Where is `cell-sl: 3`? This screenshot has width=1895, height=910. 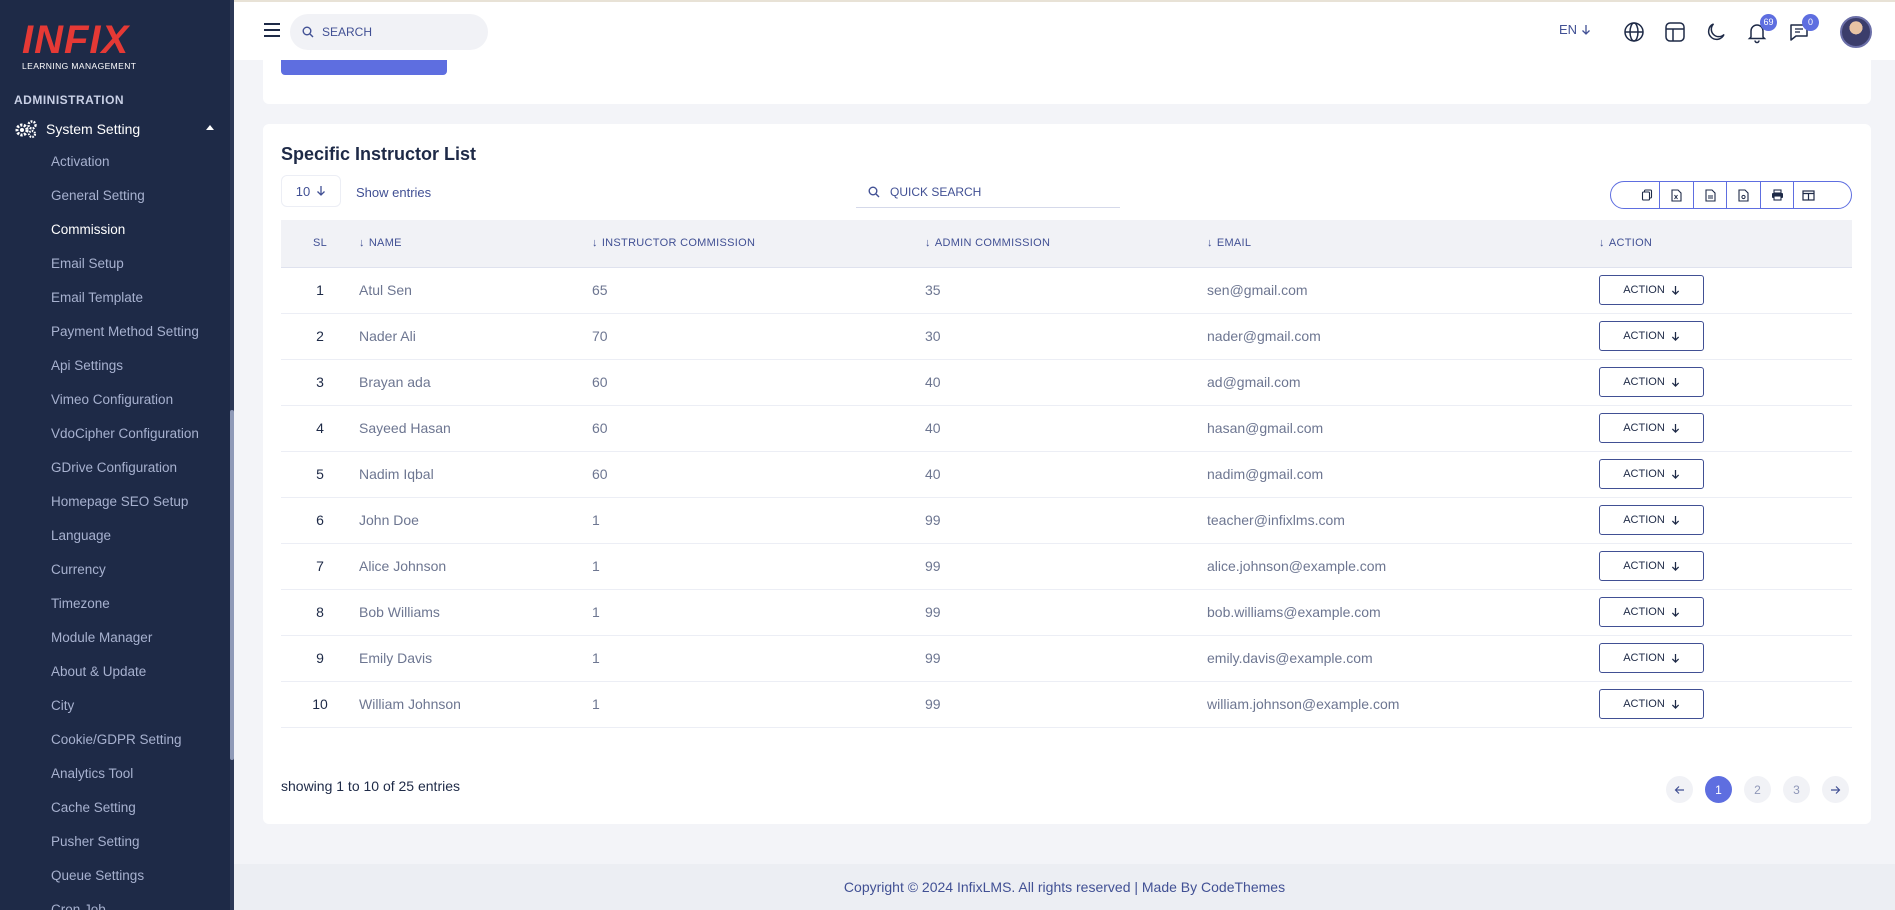 cell-sl: 3 is located at coordinates (320, 382).